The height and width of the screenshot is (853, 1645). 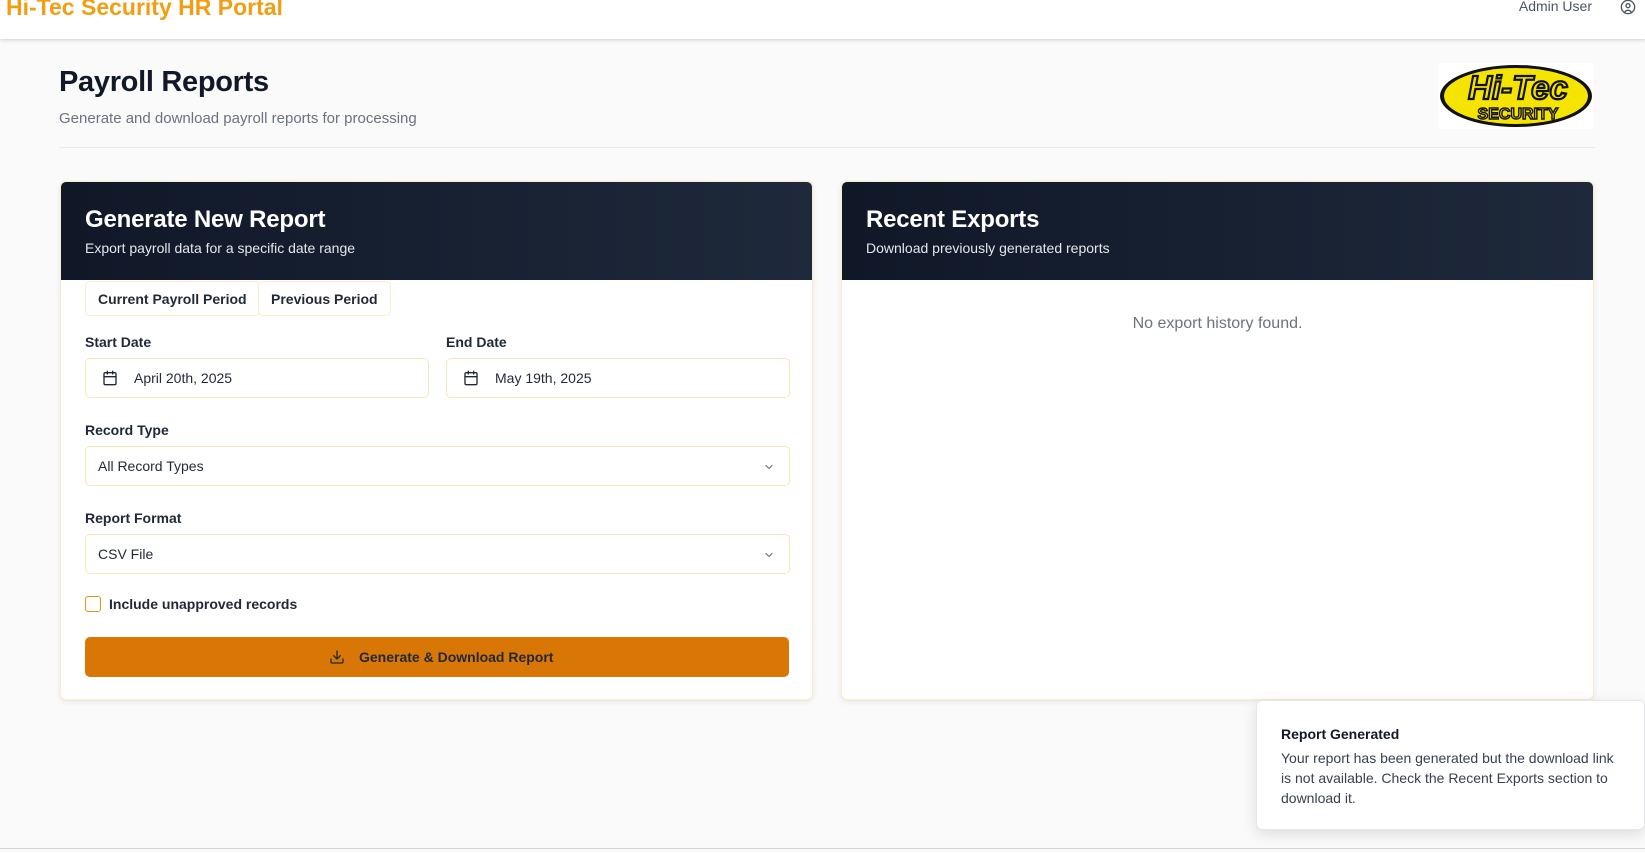 What do you see at coordinates (118, 342) in the screenshot?
I see `start-date-label: Start Date` at bounding box center [118, 342].